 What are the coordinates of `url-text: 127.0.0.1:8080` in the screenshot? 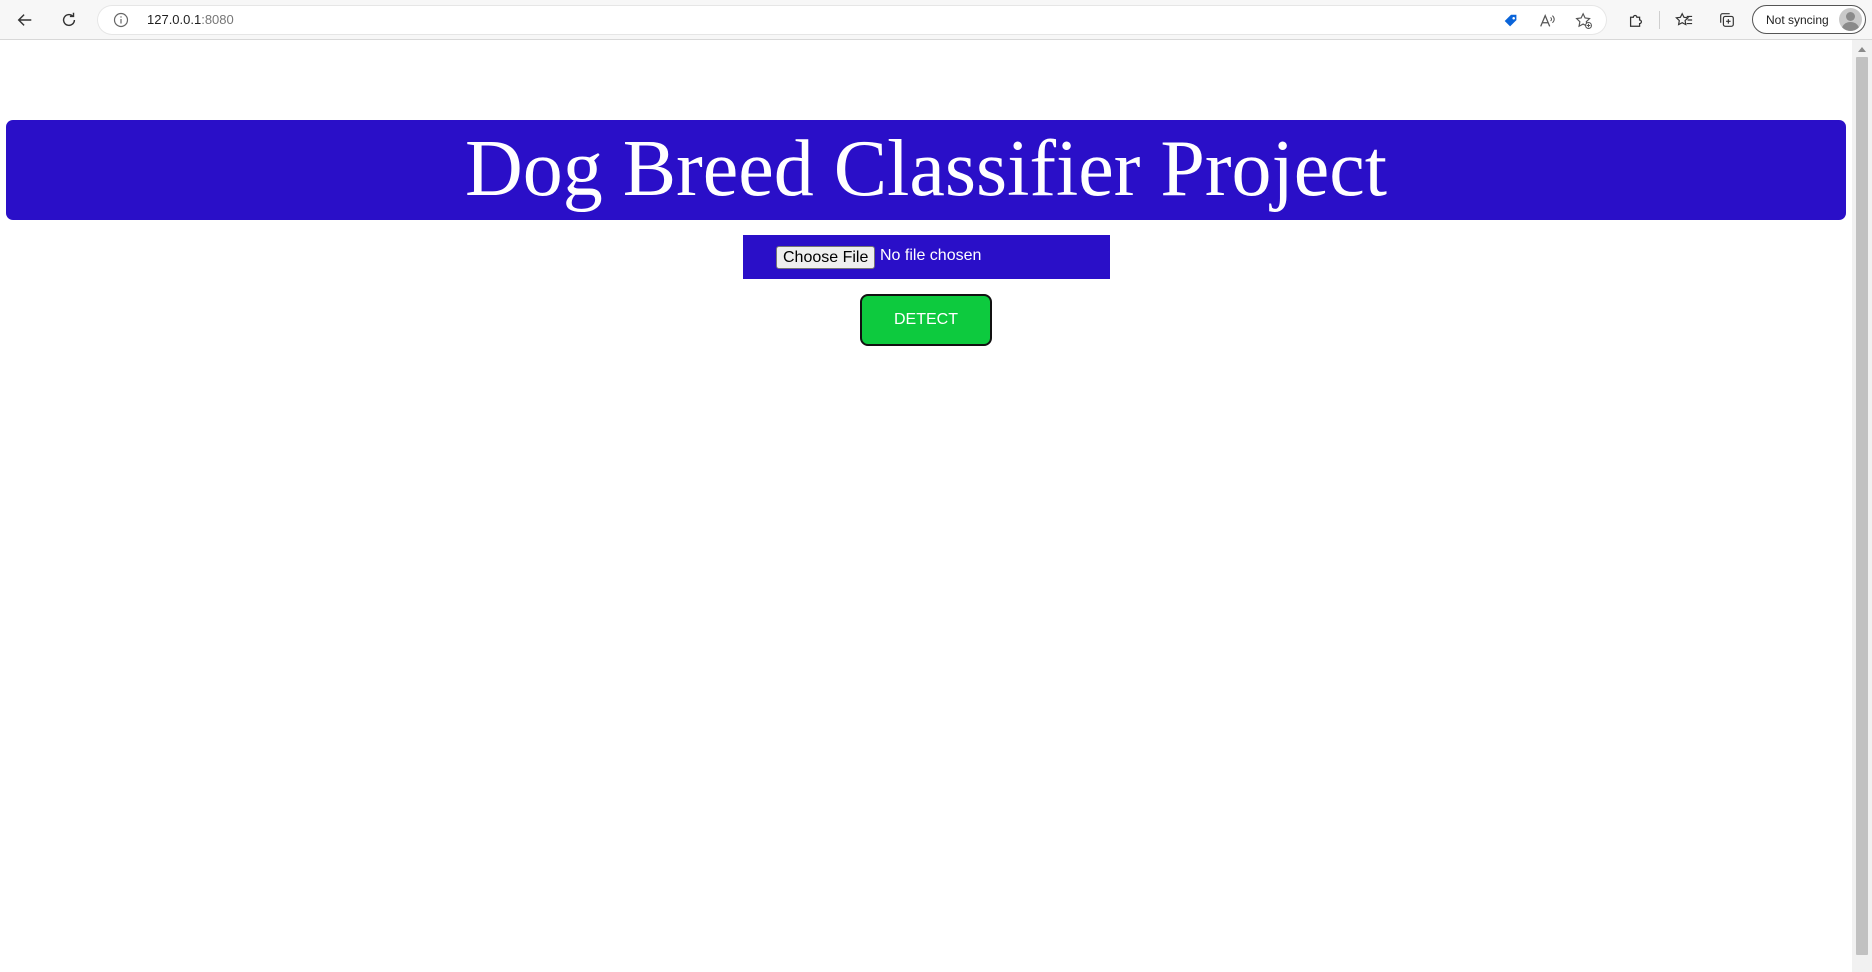 It's located at (190, 19).